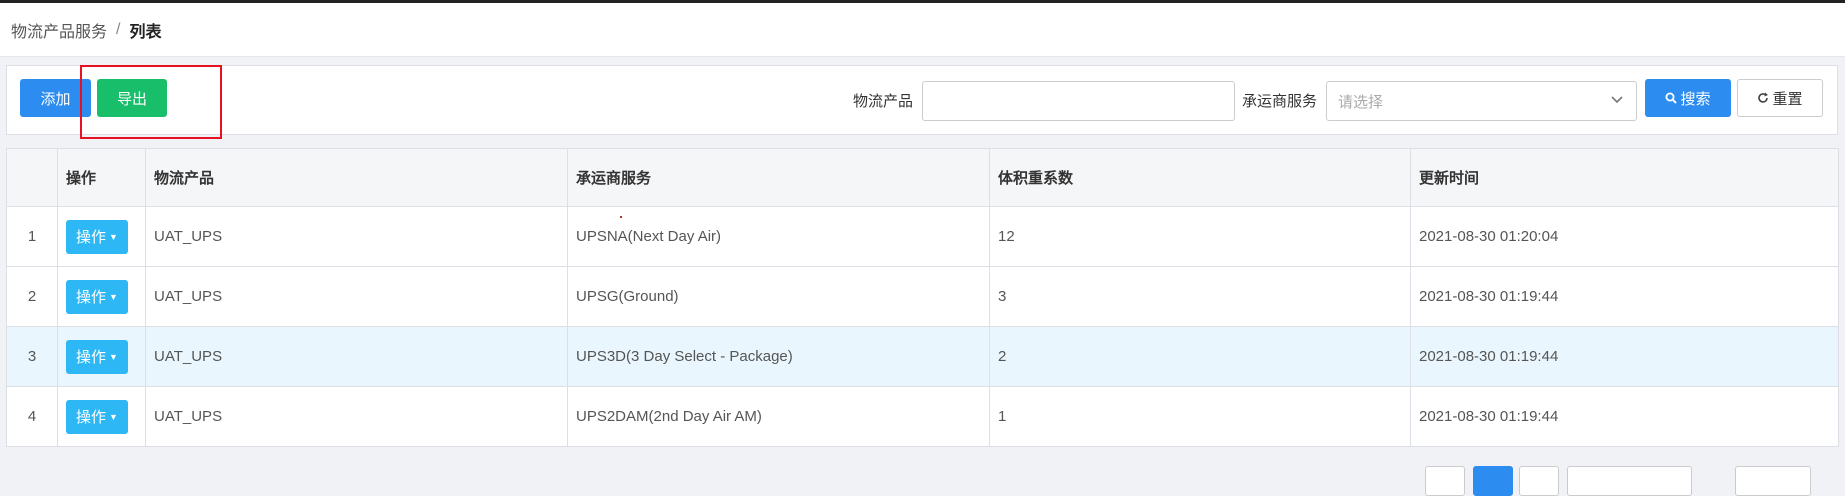 Image resolution: width=1845 pixels, height=496 pixels. I want to click on add-button: 添加, so click(55, 98).